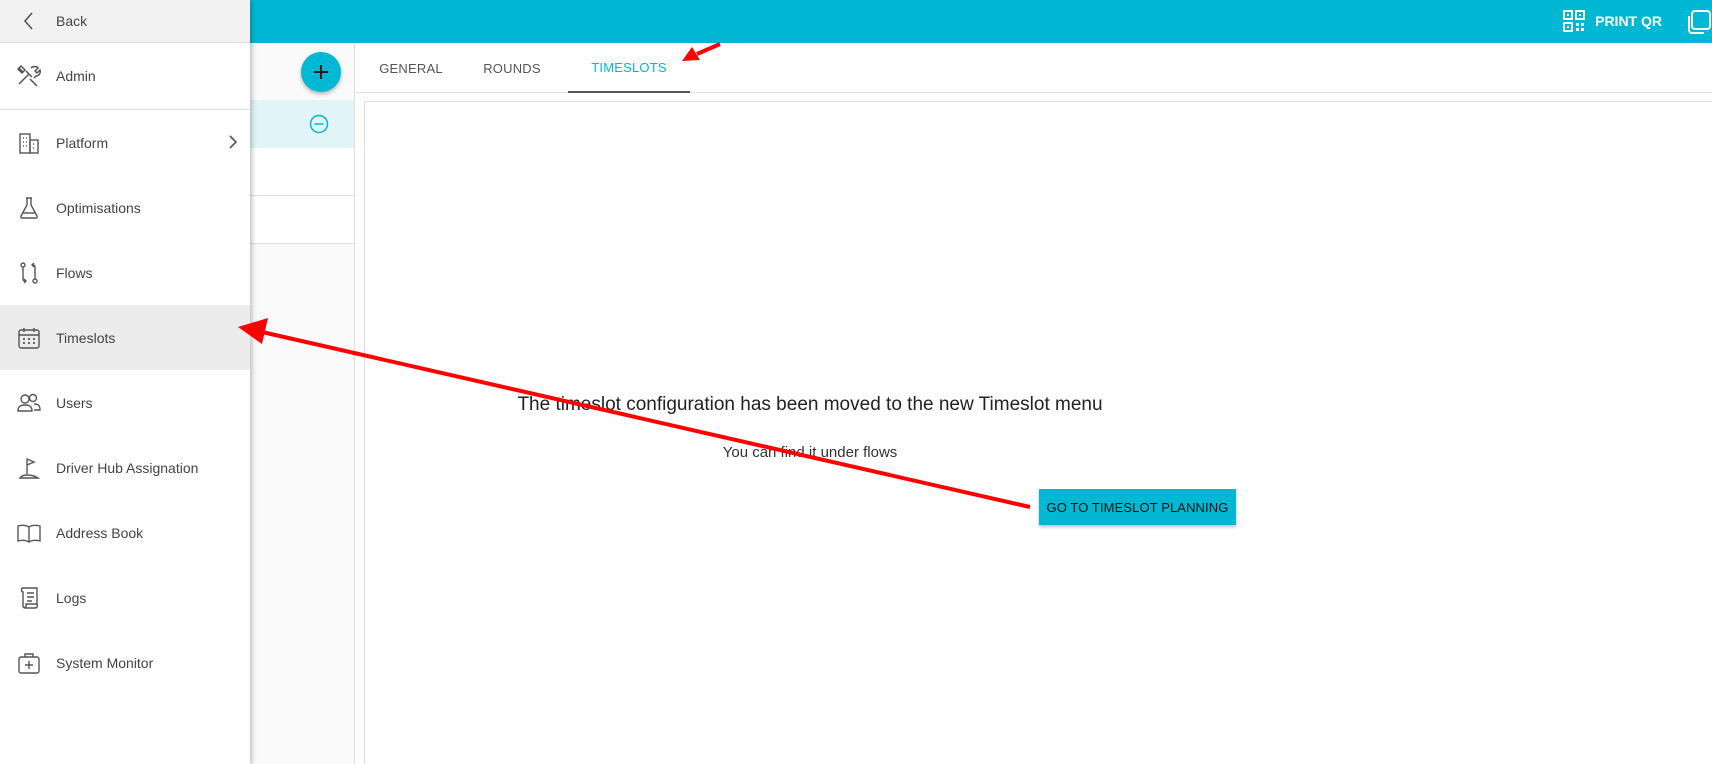  I want to click on top-app-bar: PRINT QR, so click(856, 21).